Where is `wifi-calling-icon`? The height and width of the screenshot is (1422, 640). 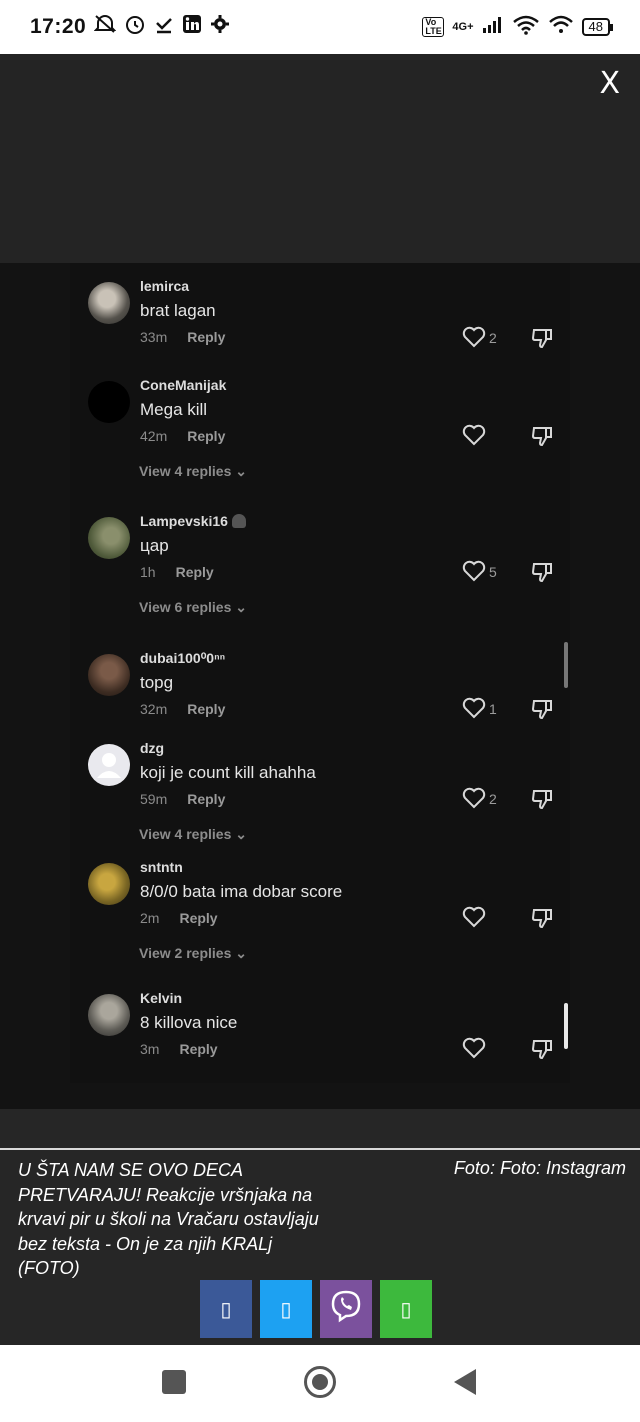 wifi-calling-icon is located at coordinates (561, 27).